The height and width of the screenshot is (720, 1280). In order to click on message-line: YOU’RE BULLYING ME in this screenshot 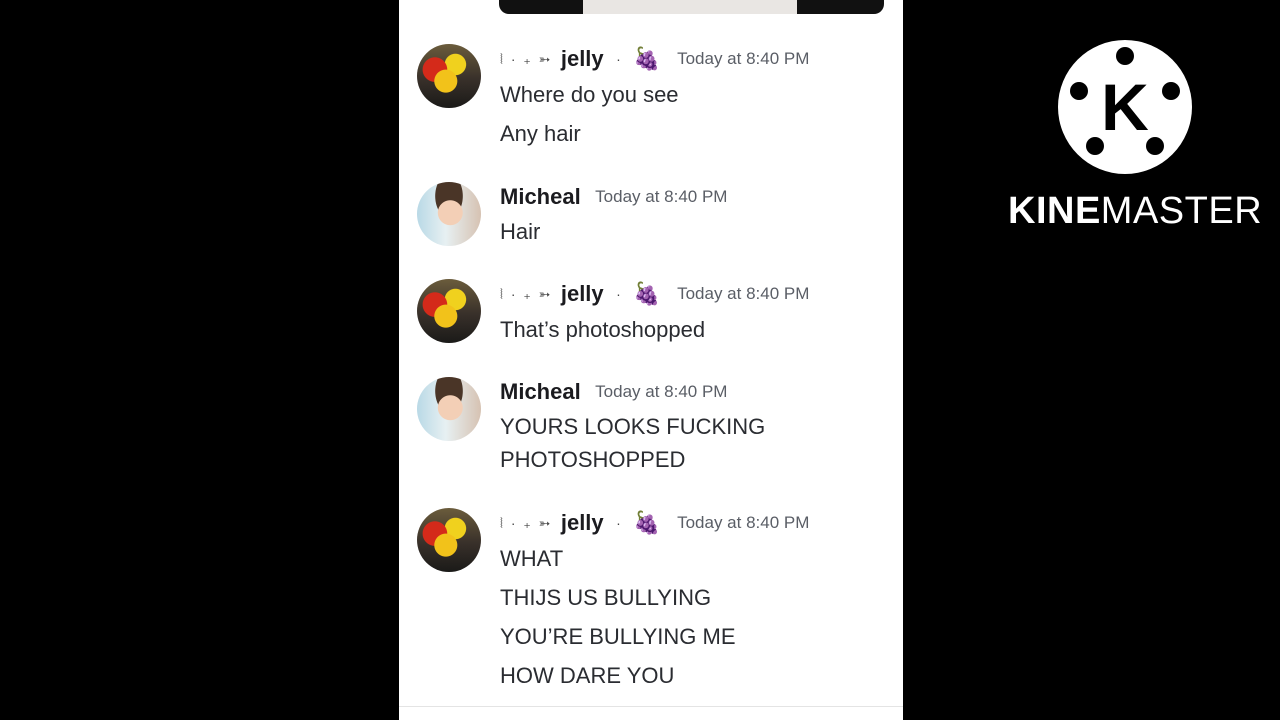, I will do `click(618, 636)`.